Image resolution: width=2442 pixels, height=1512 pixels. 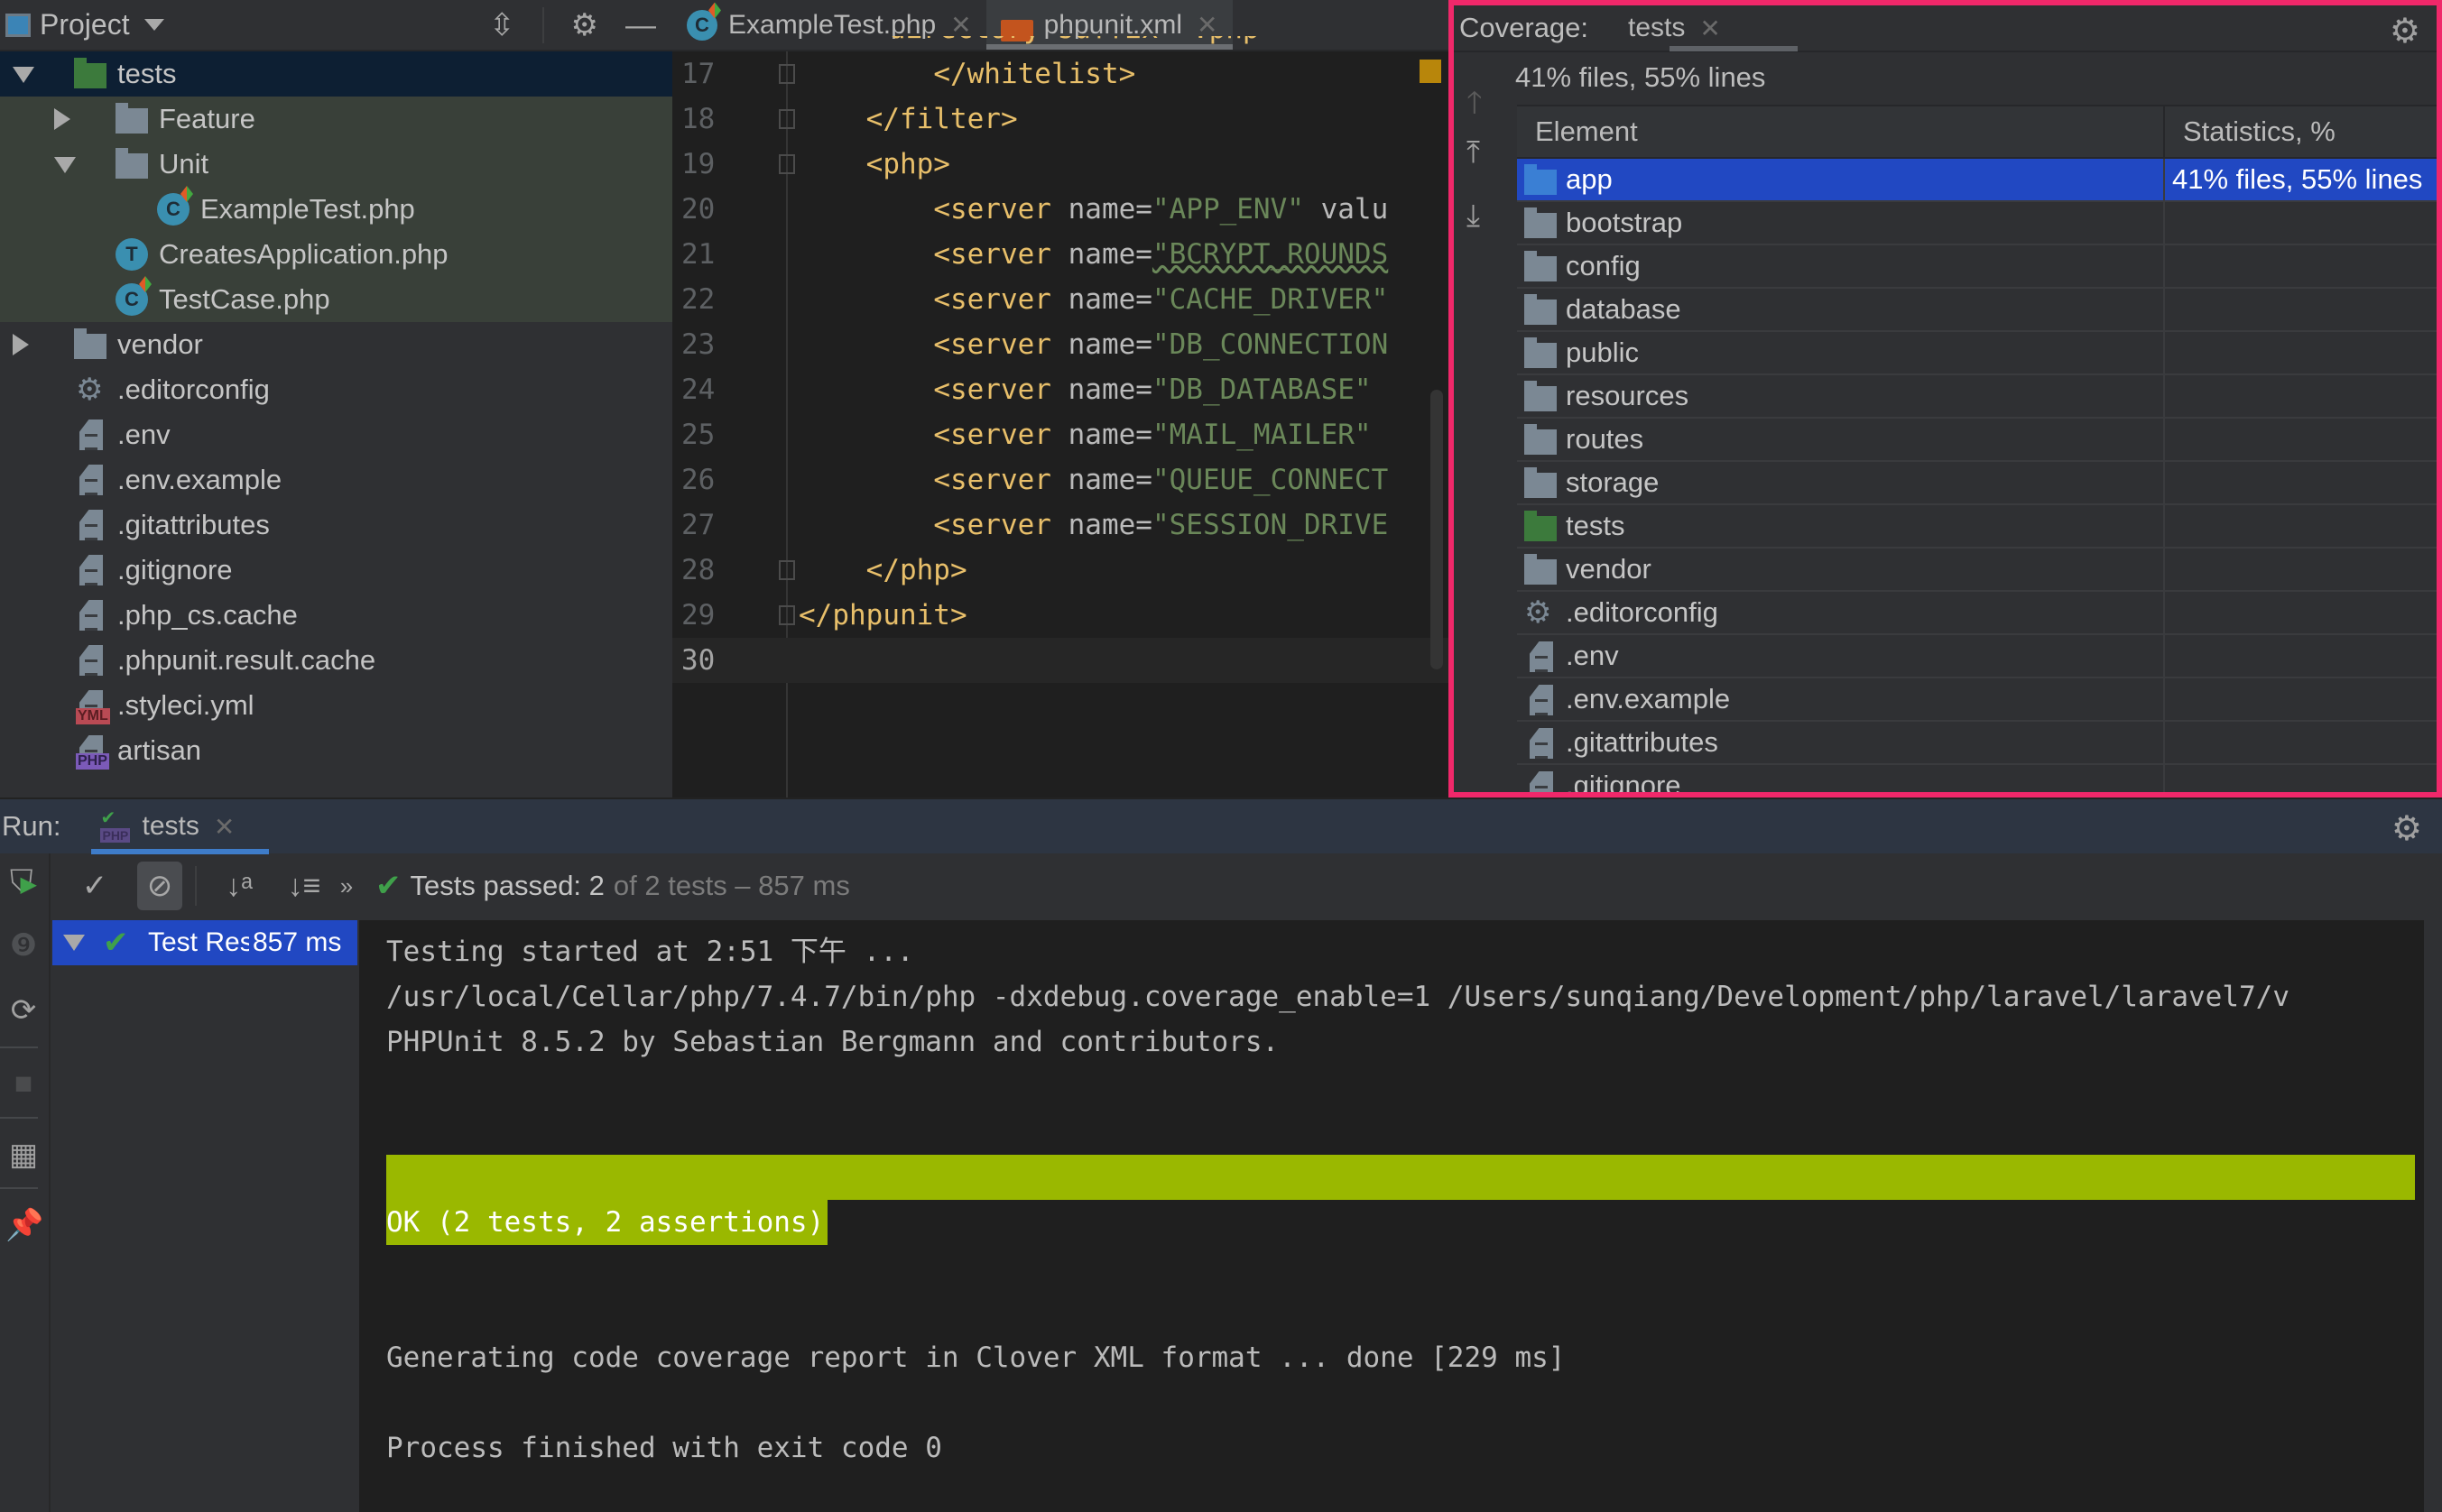 What do you see at coordinates (24, 1225) in the screenshot?
I see `pin-icon: 📌` at bounding box center [24, 1225].